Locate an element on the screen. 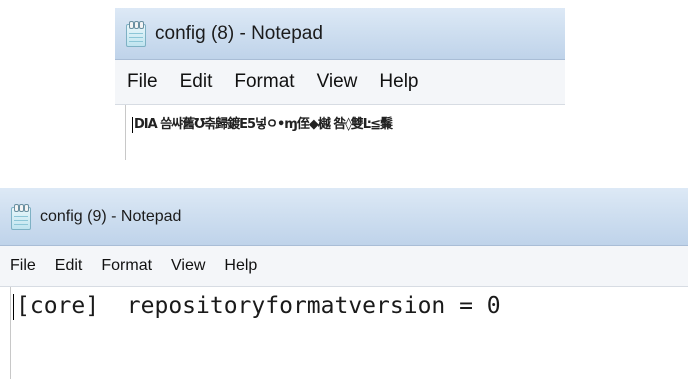  window-title: config (9) - Notepad is located at coordinates (111, 216).